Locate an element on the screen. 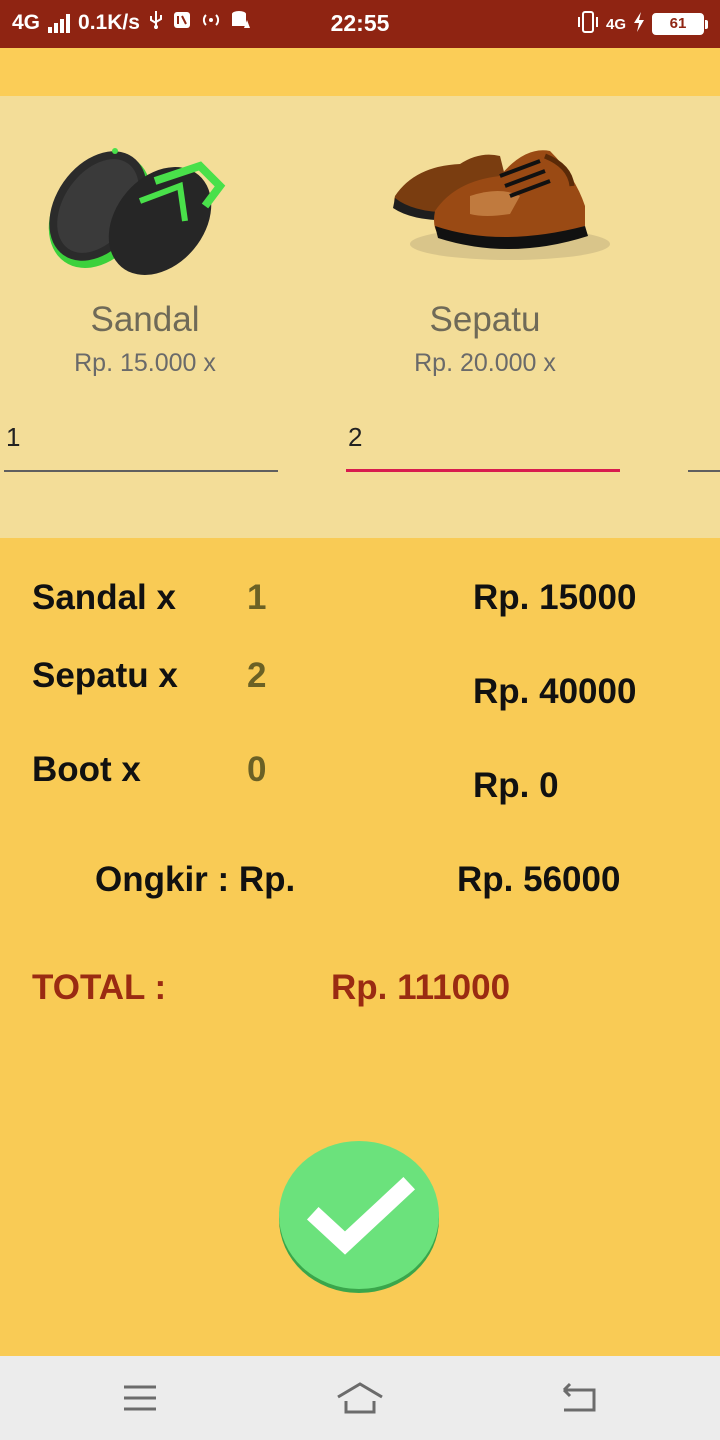 The height and width of the screenshot is (1440, 720). total-label: TOTAL : is located at coordinates (99, 987).